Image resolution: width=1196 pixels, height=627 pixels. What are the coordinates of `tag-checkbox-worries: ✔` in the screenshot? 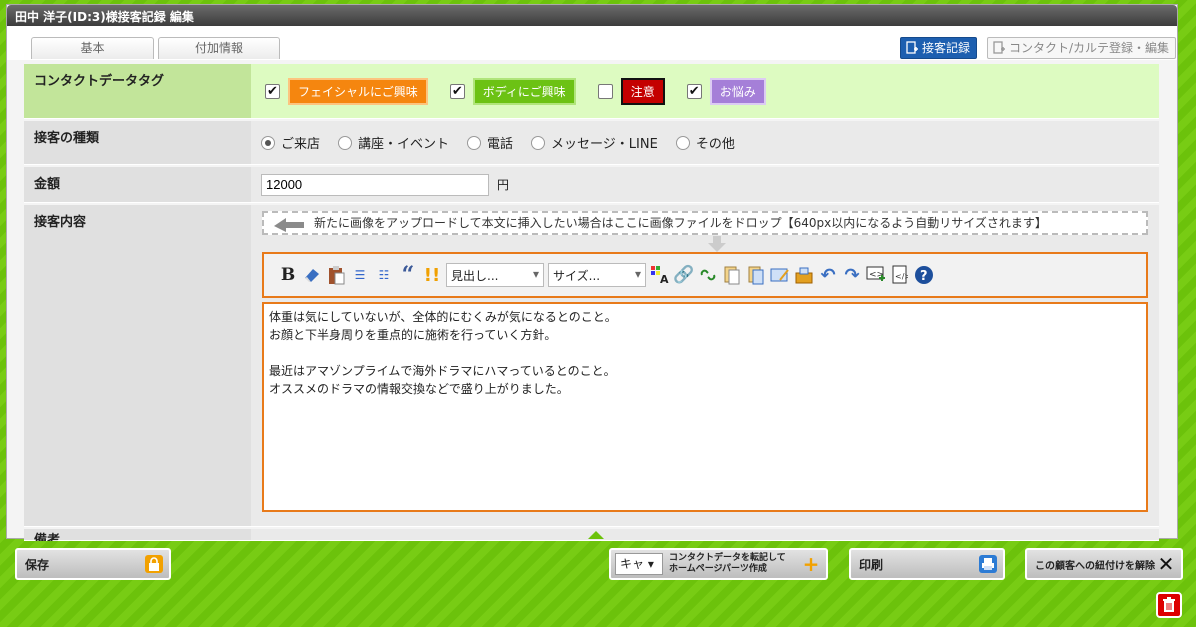 It's located at (694, 91).